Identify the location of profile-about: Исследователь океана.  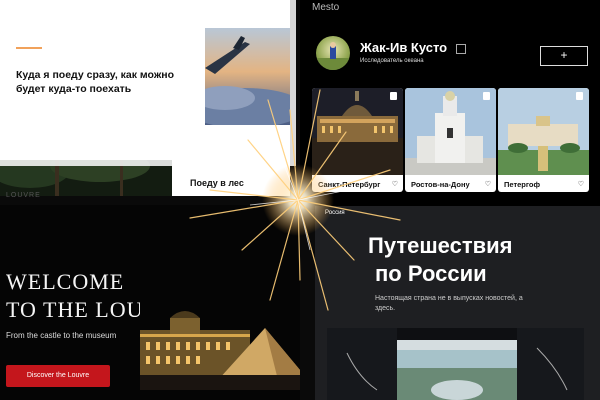
(392, 61).